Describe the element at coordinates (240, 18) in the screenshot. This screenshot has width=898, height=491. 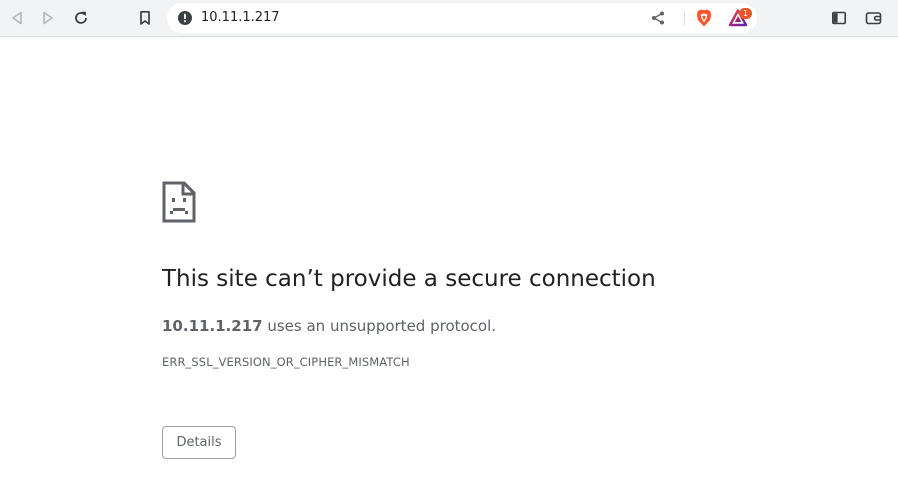
I see `url-text: 10.11.1.217` at that location.